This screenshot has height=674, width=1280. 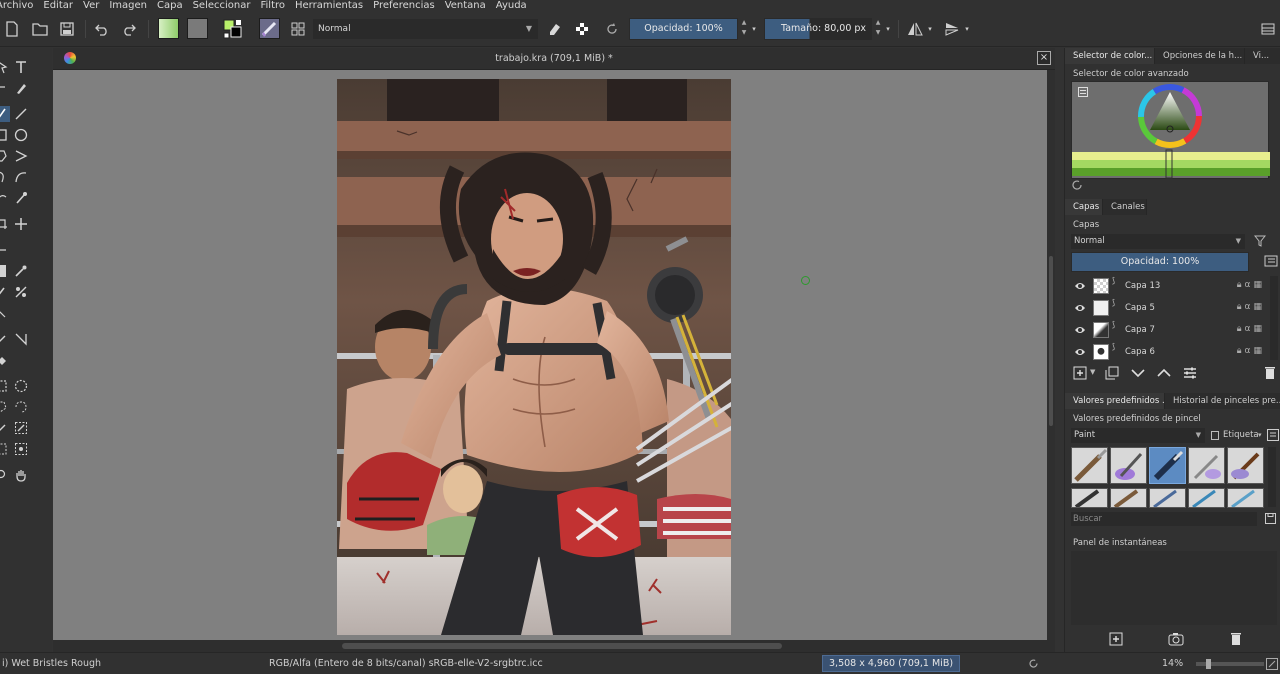 What do you see at coordinates (21, 449) in the screenshot?
I see `magnetic-select-icon` at bounding box center [21, 449].